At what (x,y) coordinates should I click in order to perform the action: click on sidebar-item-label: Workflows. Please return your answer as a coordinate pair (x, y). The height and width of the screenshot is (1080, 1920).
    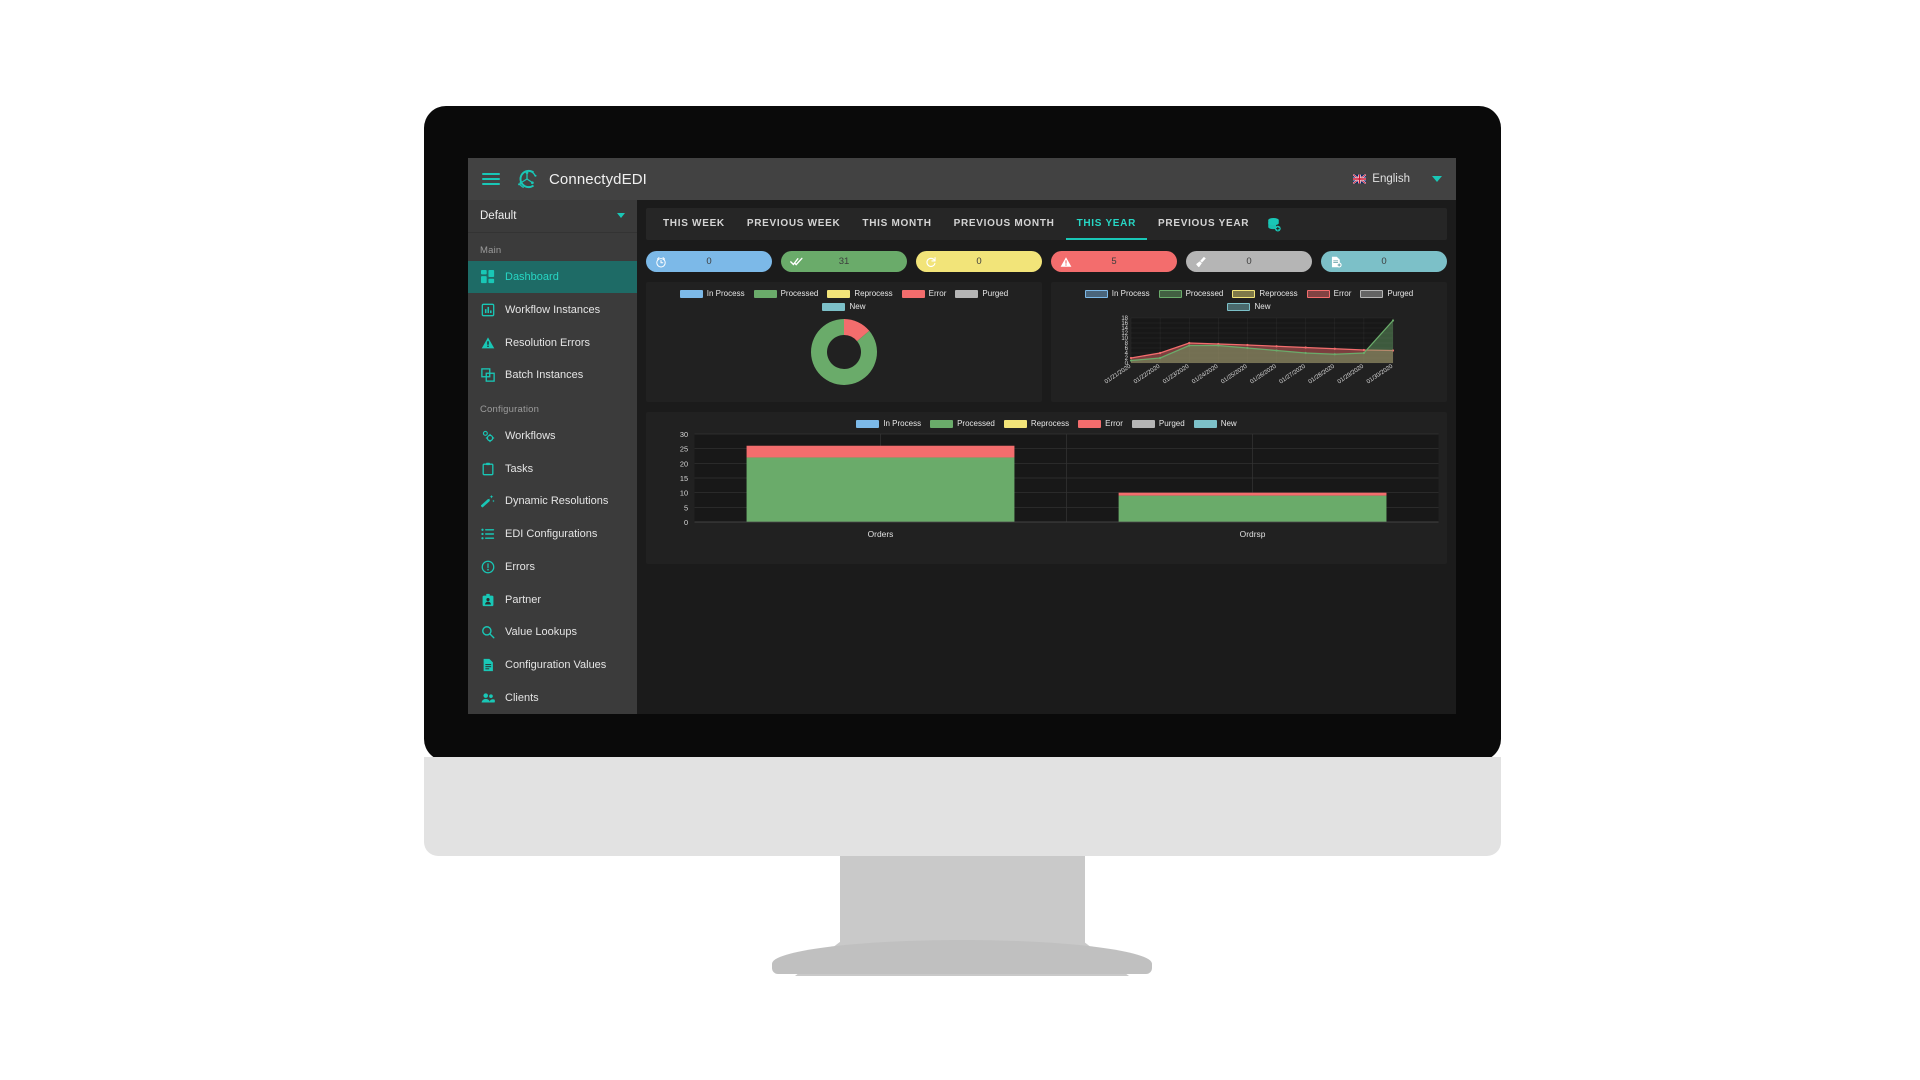
    Looking at the image, I should click on (530, 435).